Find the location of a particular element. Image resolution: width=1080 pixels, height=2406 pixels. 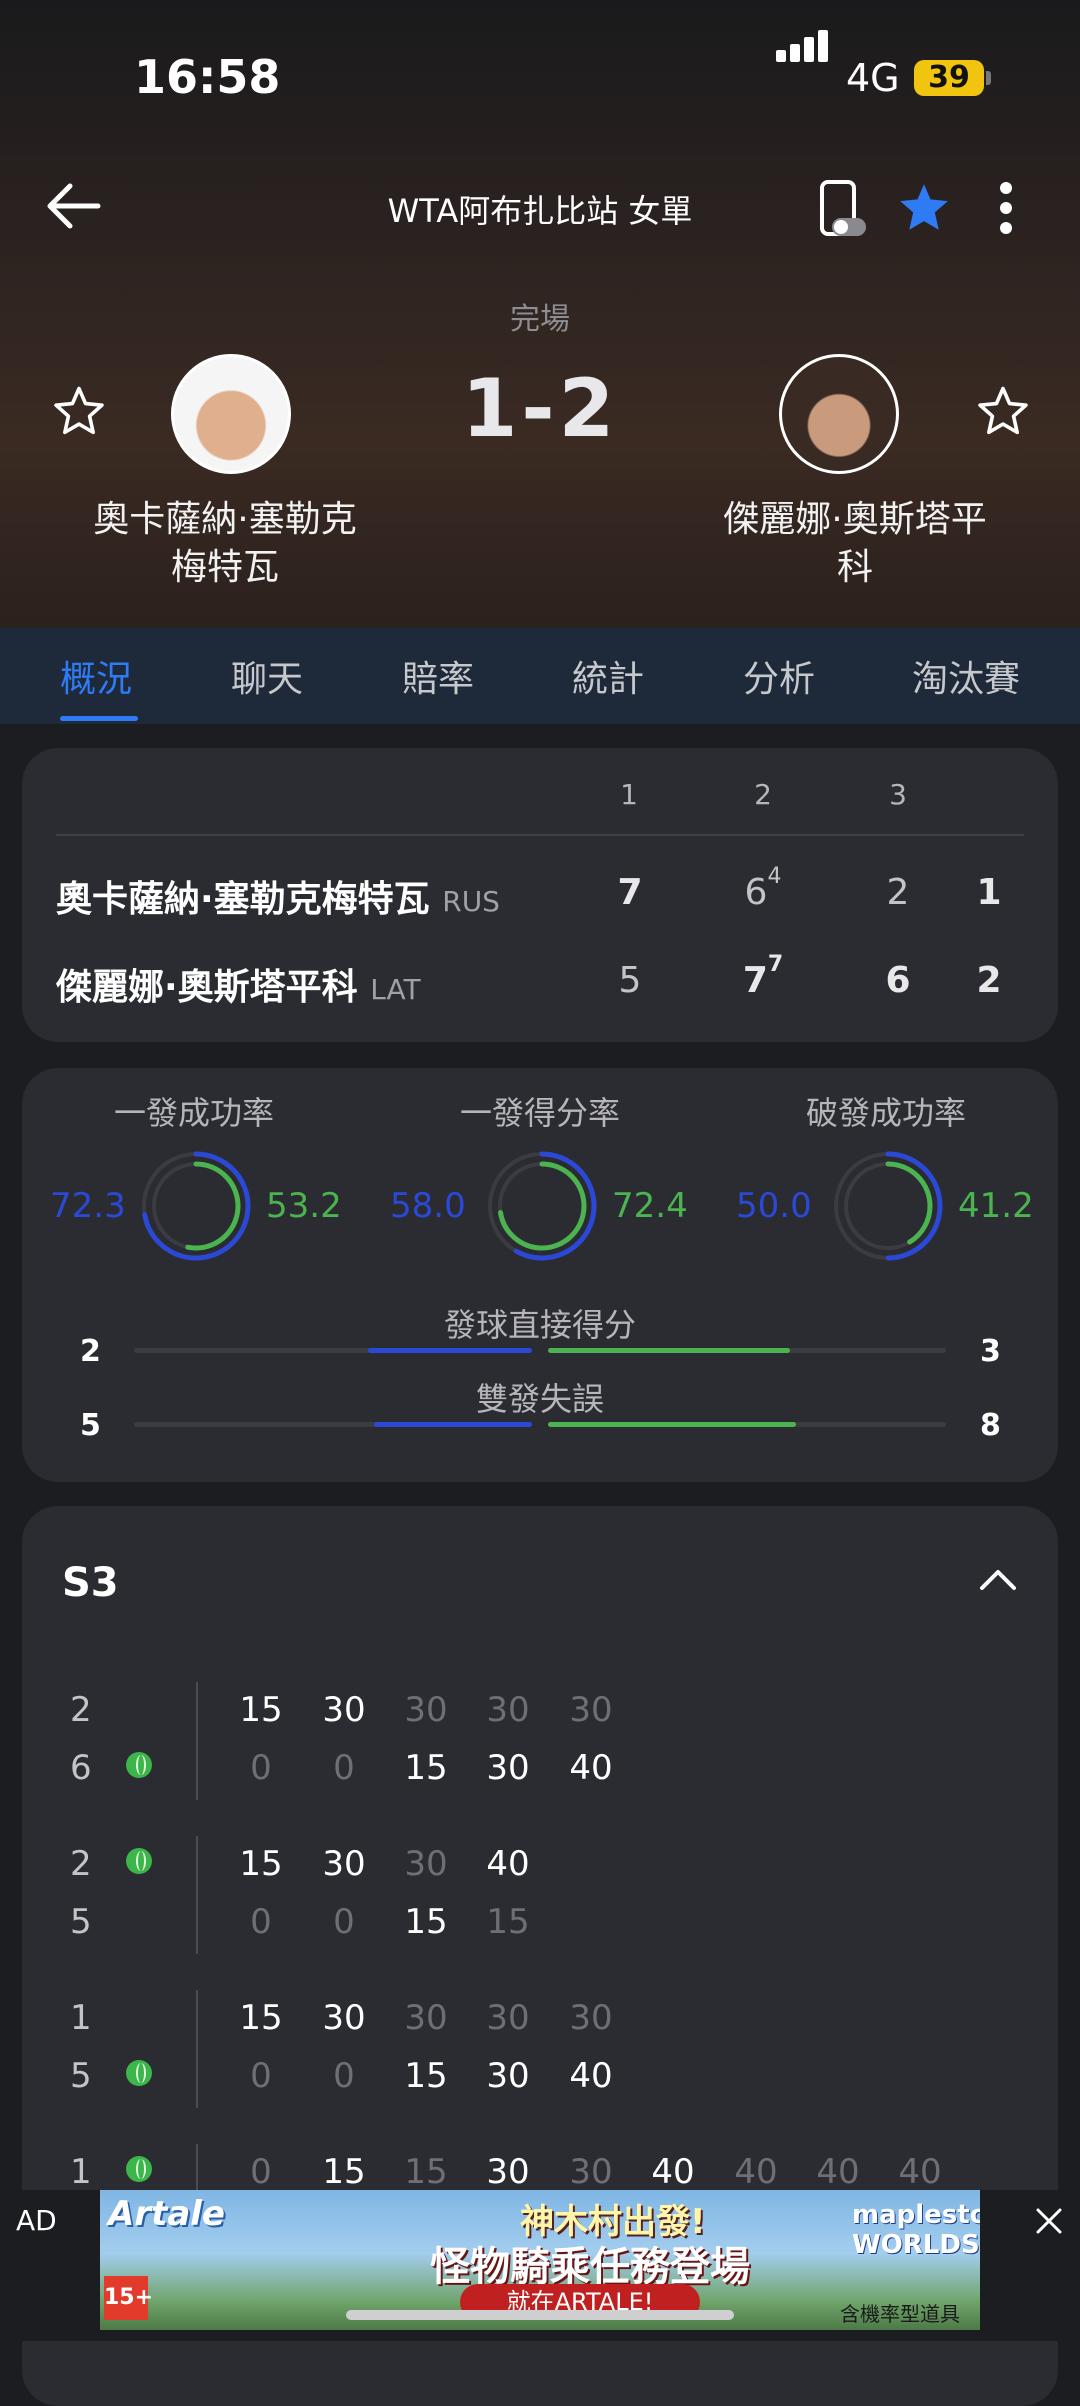

game3-bottom-pt3: 15 is located at coordinates (426, 2076).